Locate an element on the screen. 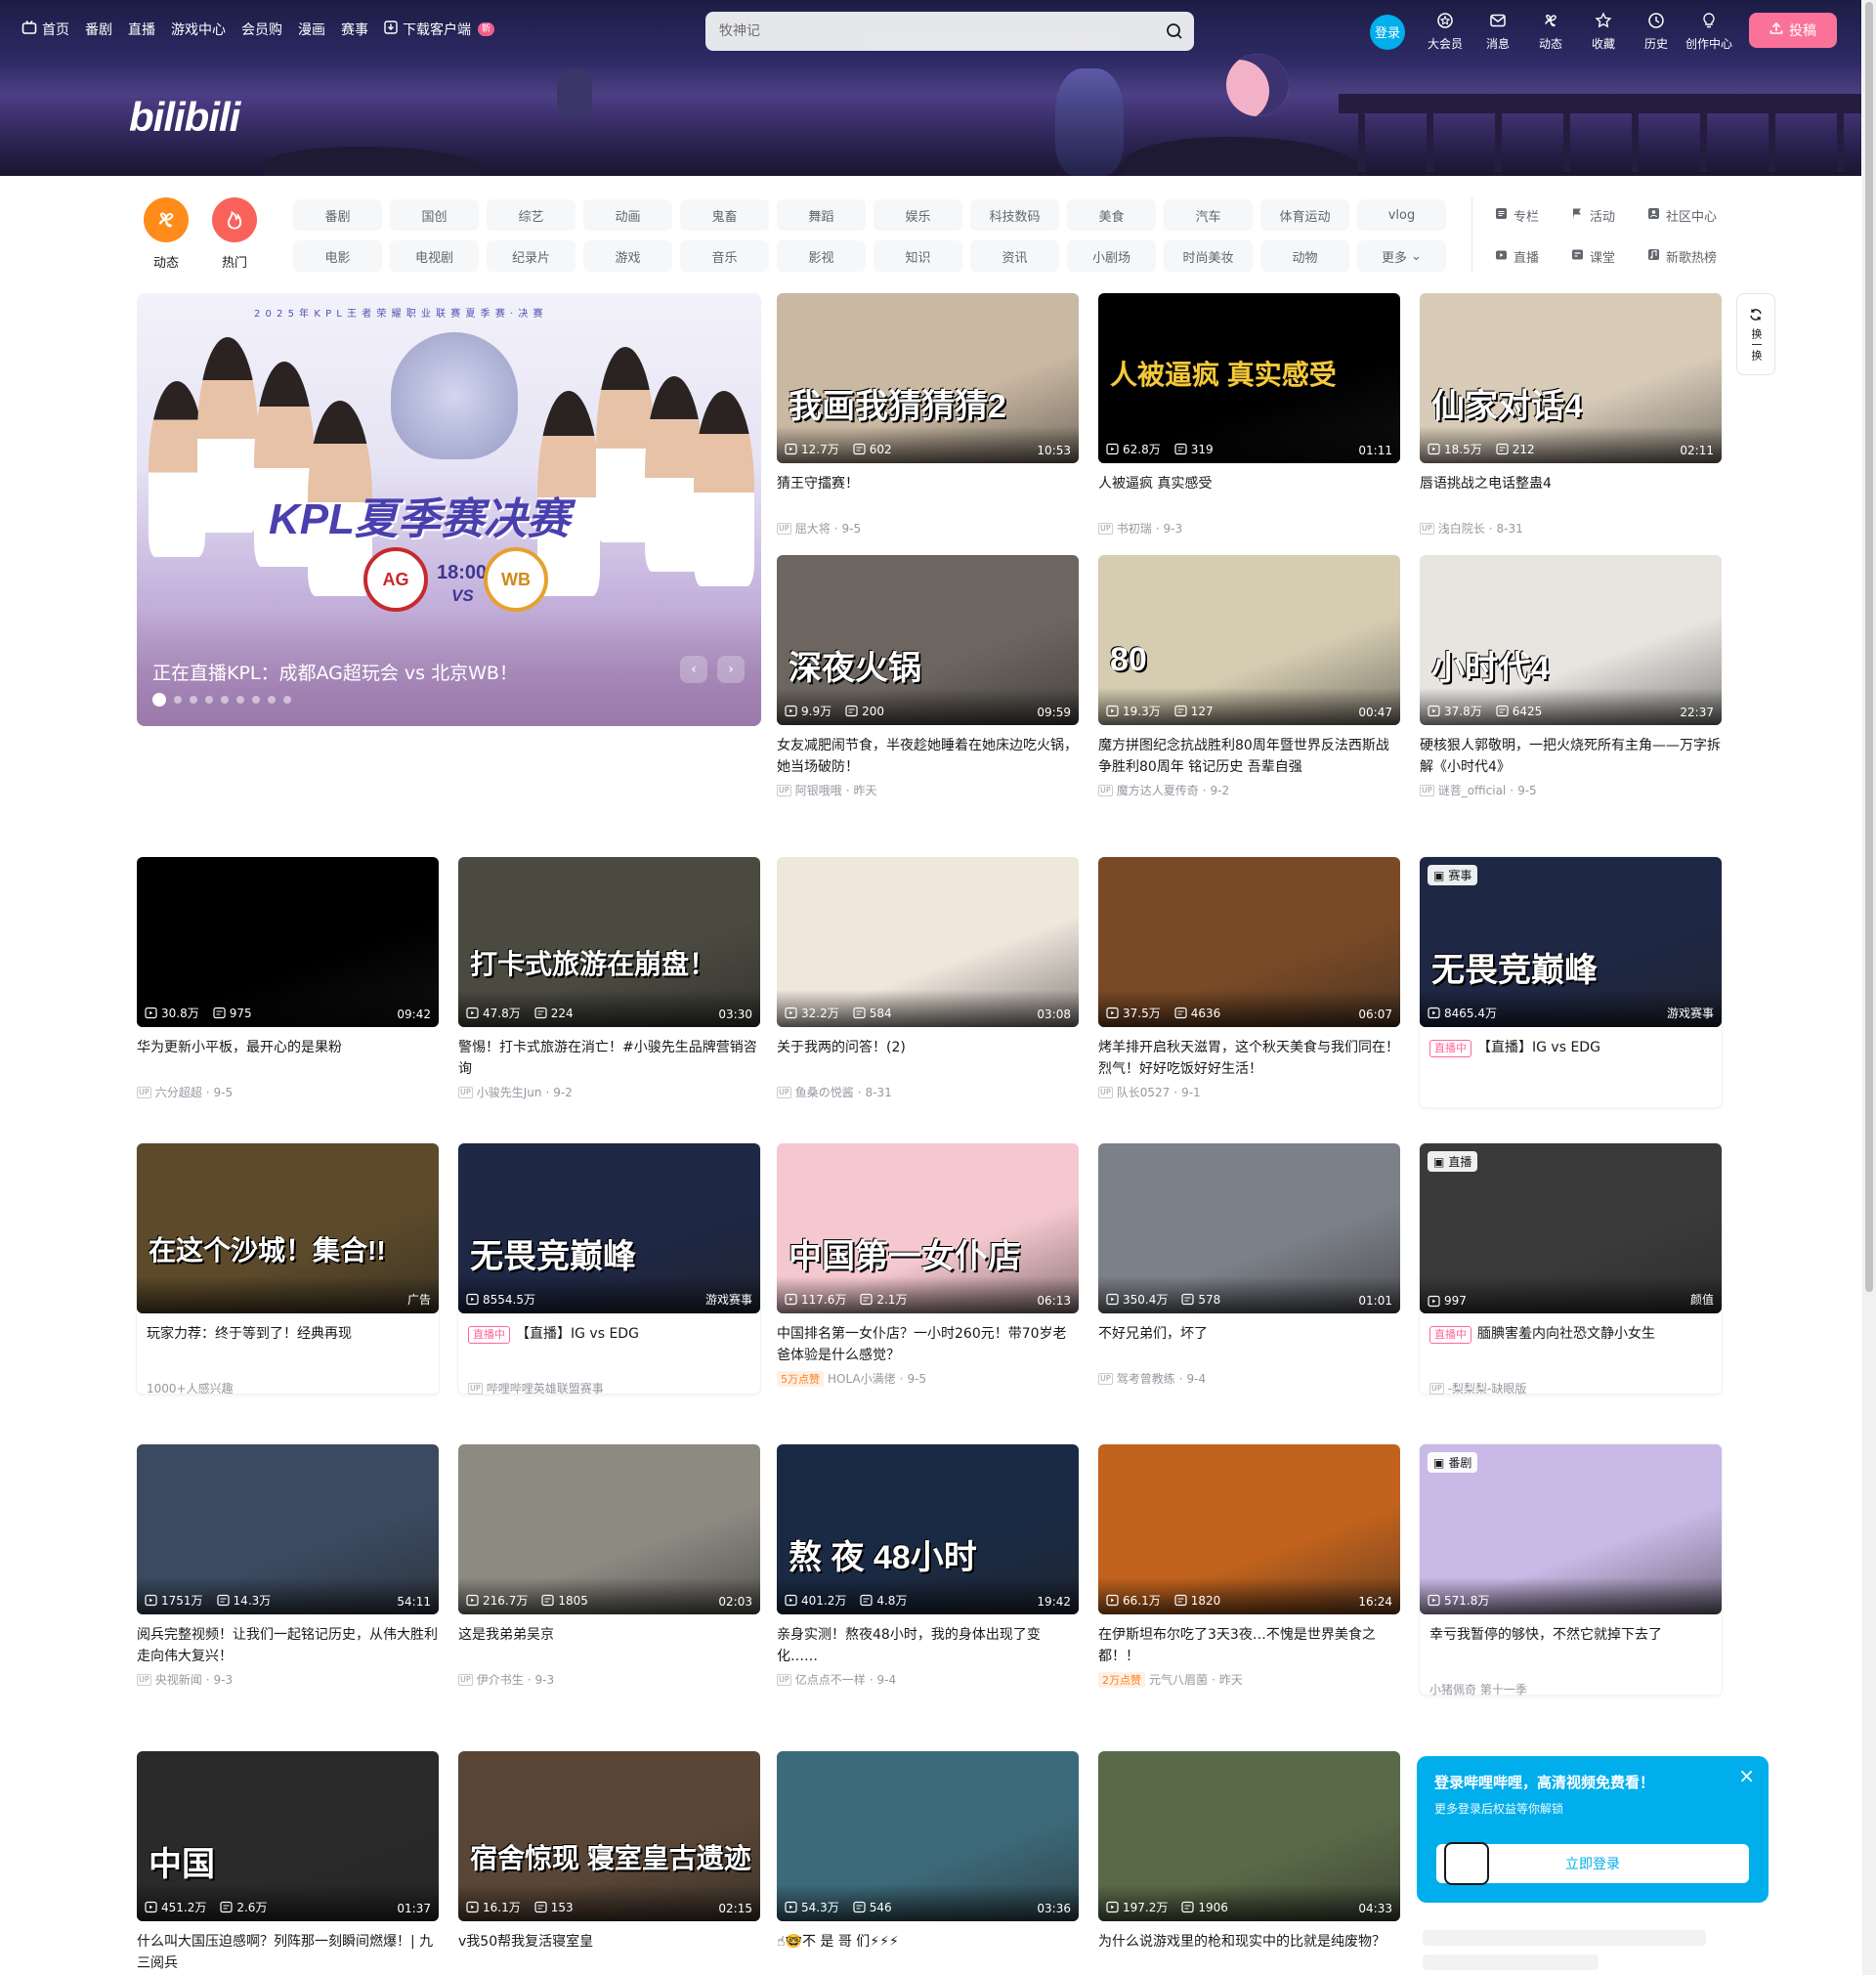 This screenshot has width=1876, height=1975. uploader-name: HOLA小满佬 is located at coordinates (862, 1379).